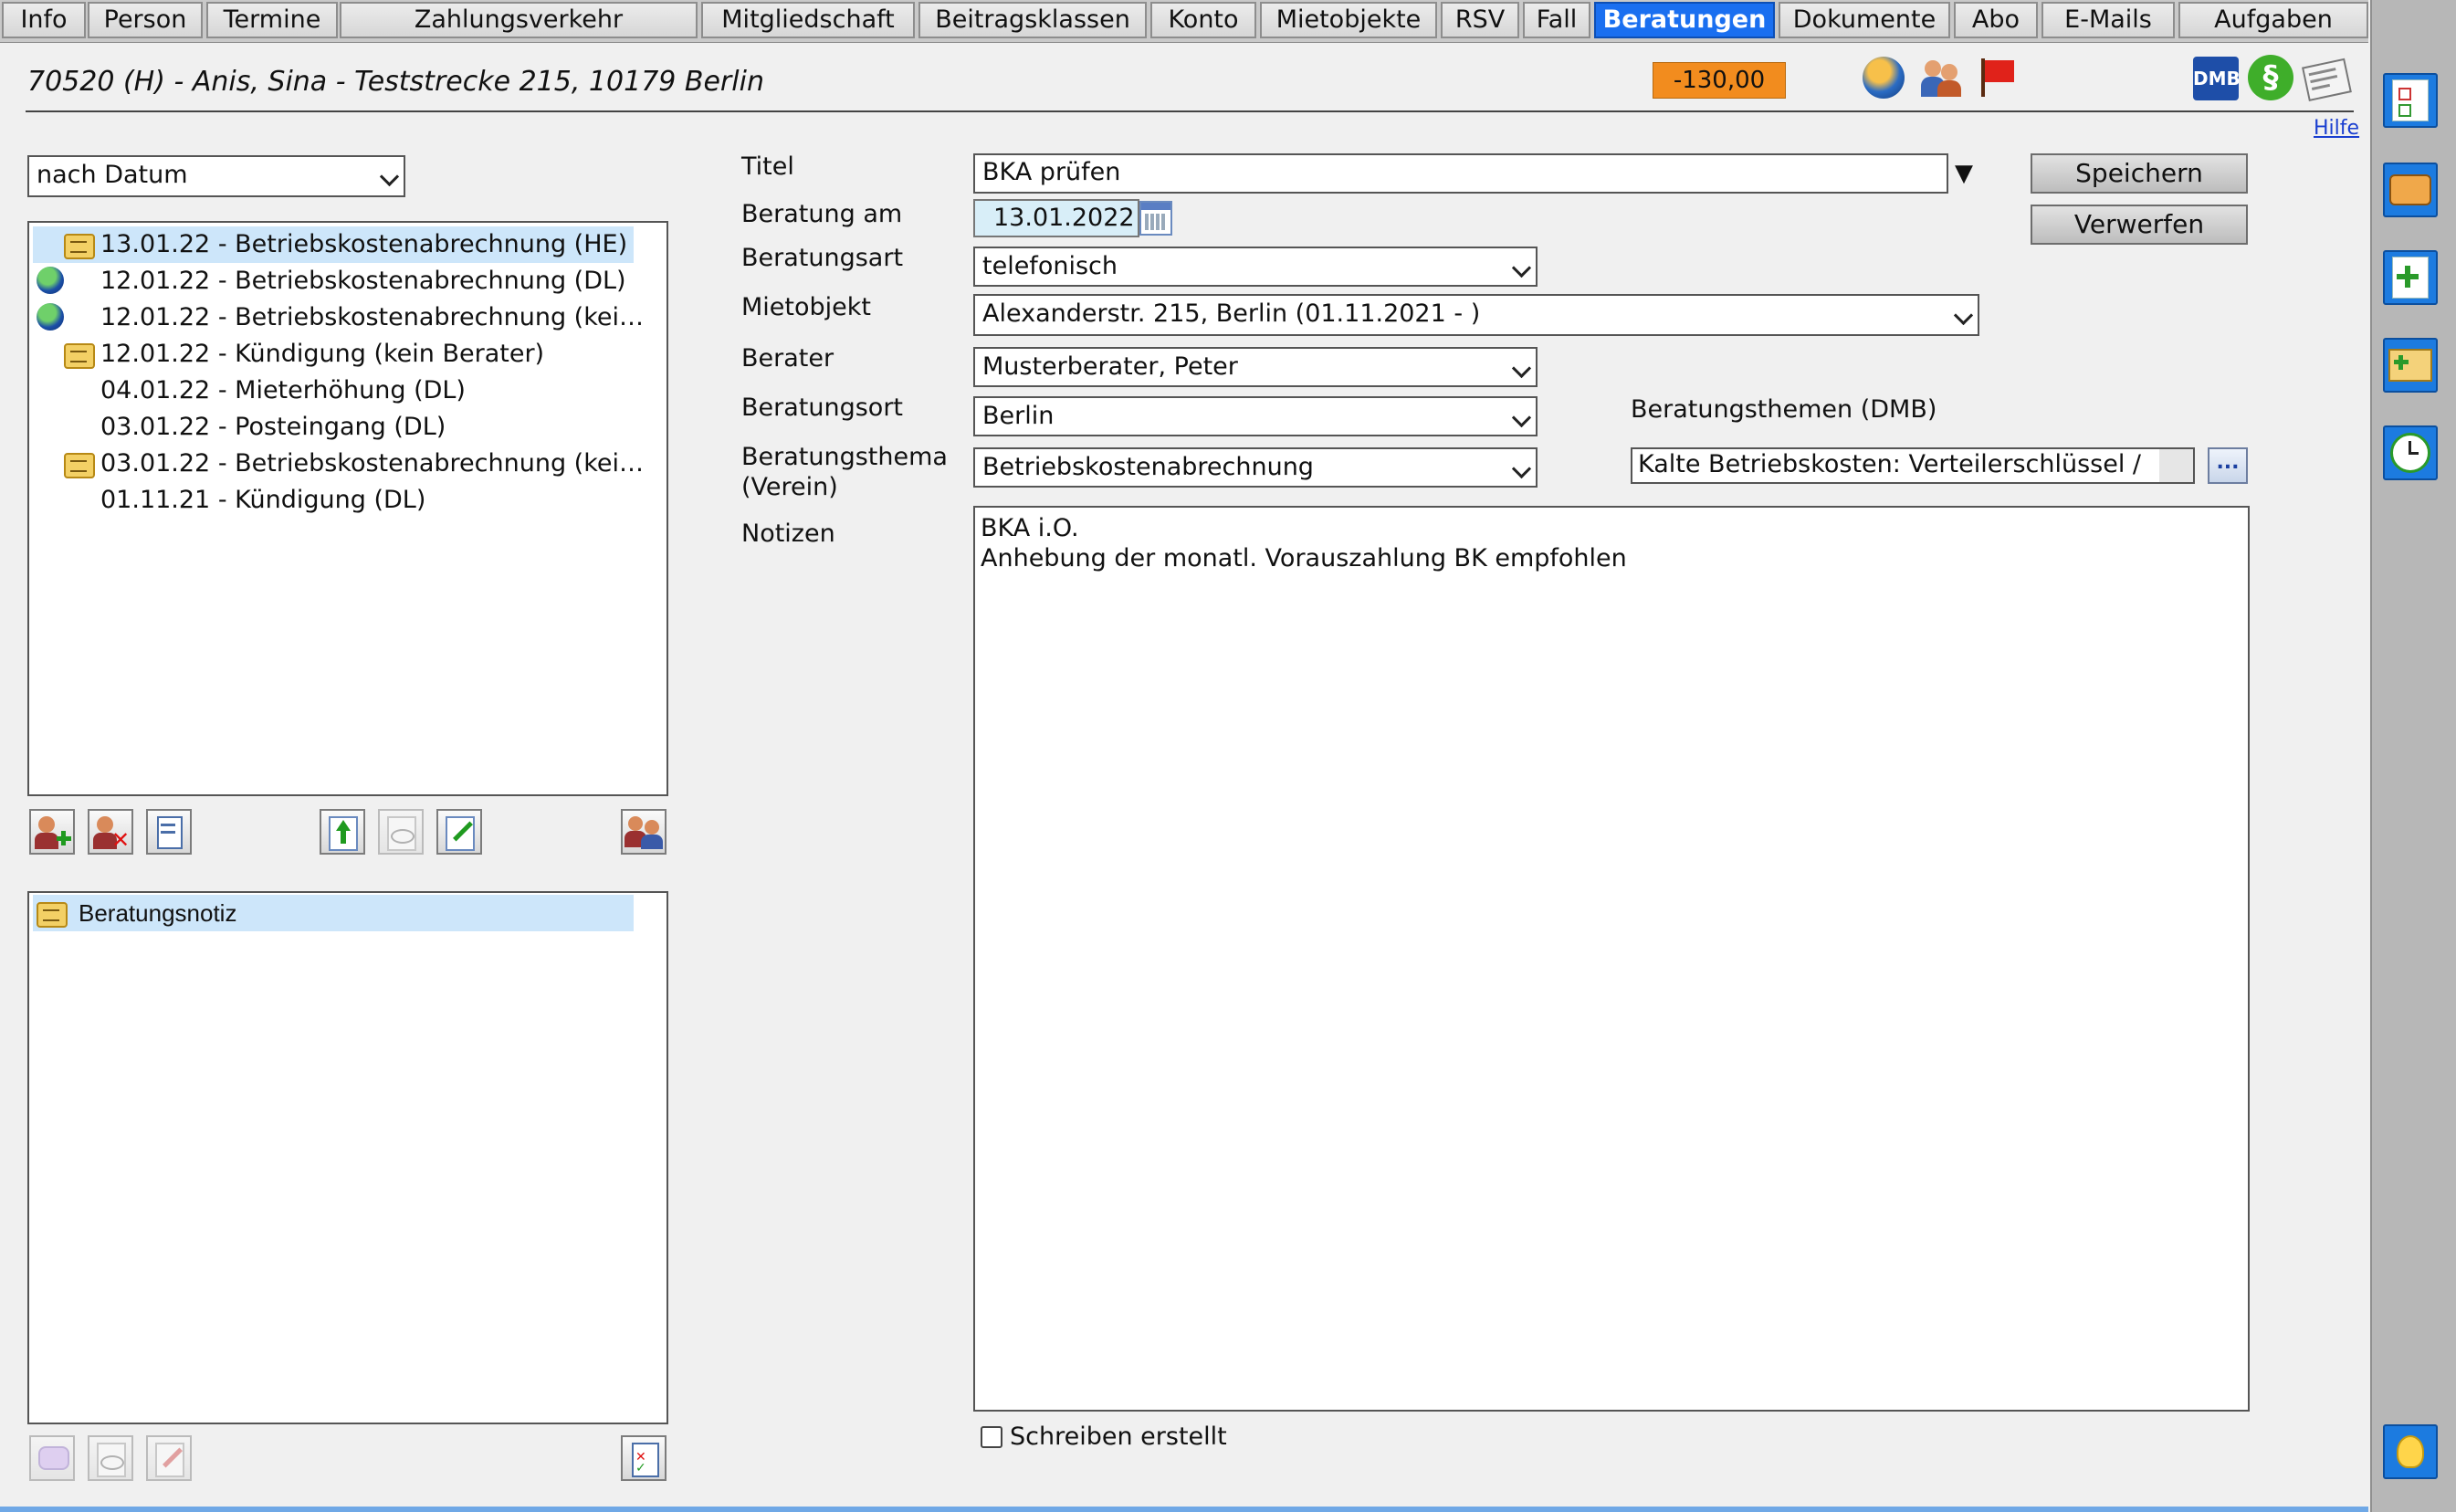 This screenshot has height=1512, width=2456. I want to click on print-list-icon, so click(169, 832).